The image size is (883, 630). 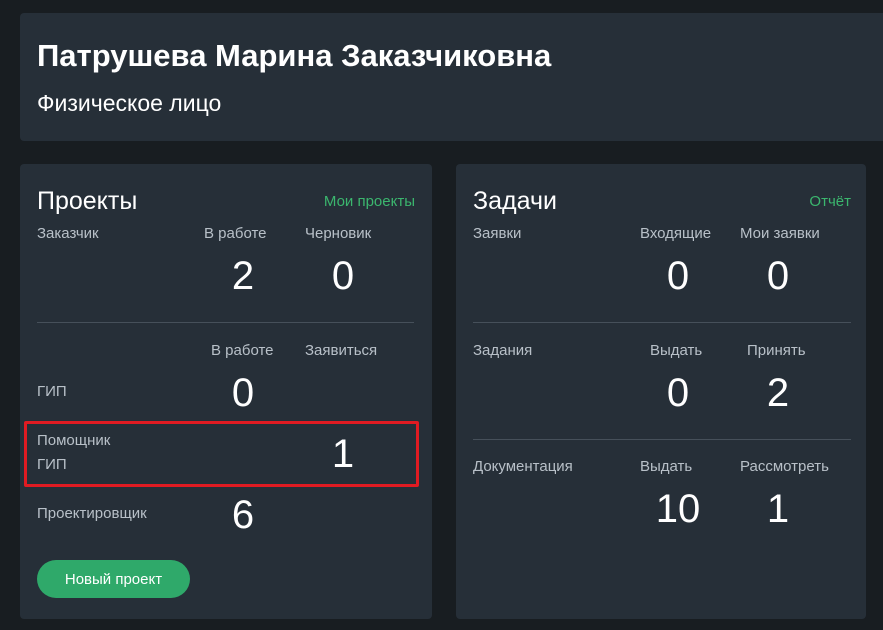 I want to click on assignments-issue-count: 0, so click(x=678, y=393).